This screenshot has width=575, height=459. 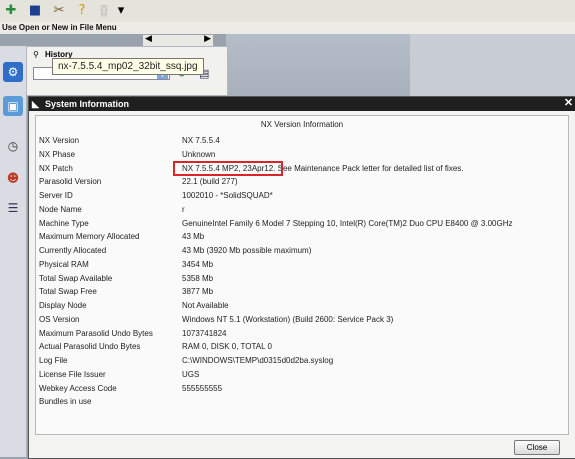 I want to click on close-button: Close, so click(x=537, y=447).